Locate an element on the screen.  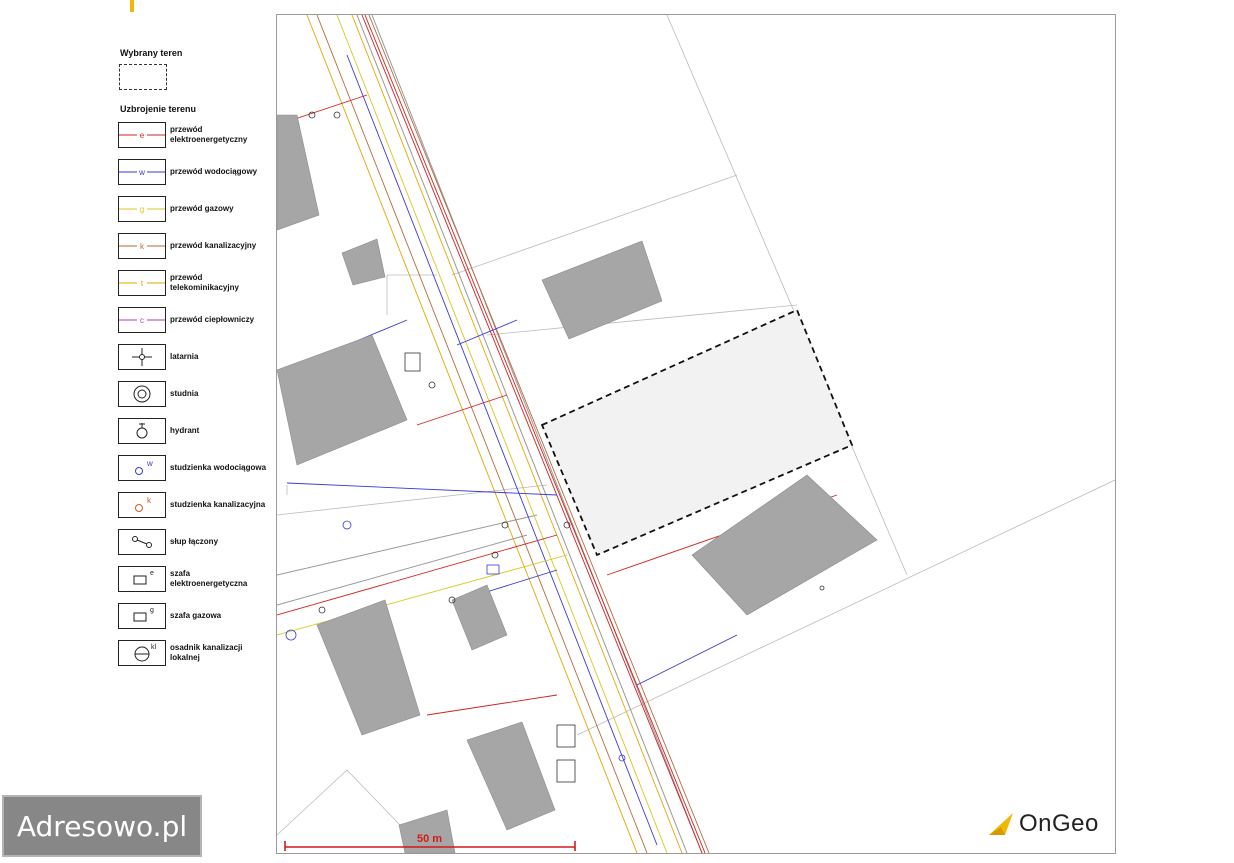
sewer-manhole-icon: k is located at coordinates (142, 505).